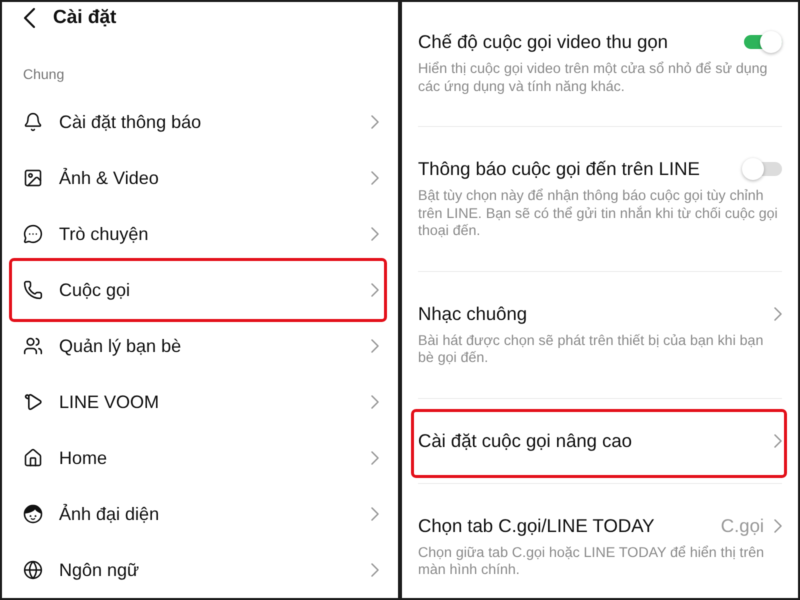  I want to click on setting-description: Bài hát được chọn sẽ phát trên thiết bị của bạn khi bạn bè gọi đến., so click(591, 350).